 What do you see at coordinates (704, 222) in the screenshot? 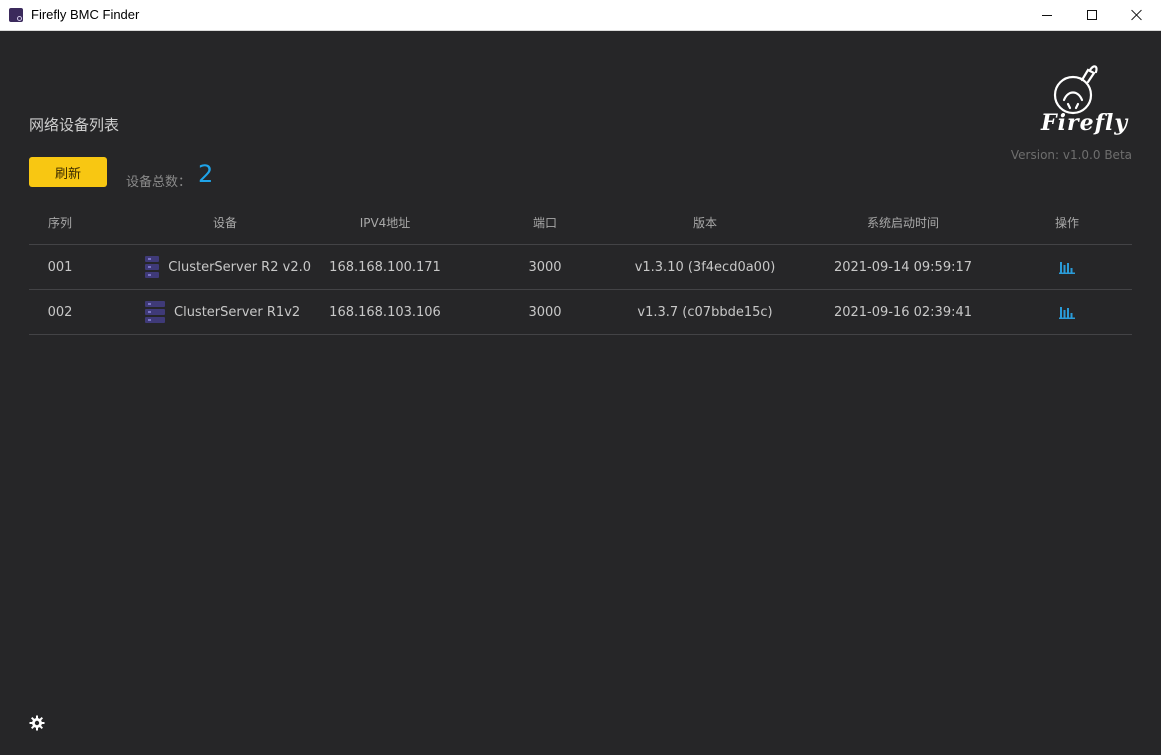
I see `header-version: 版本` at bounding box center [704, 222].